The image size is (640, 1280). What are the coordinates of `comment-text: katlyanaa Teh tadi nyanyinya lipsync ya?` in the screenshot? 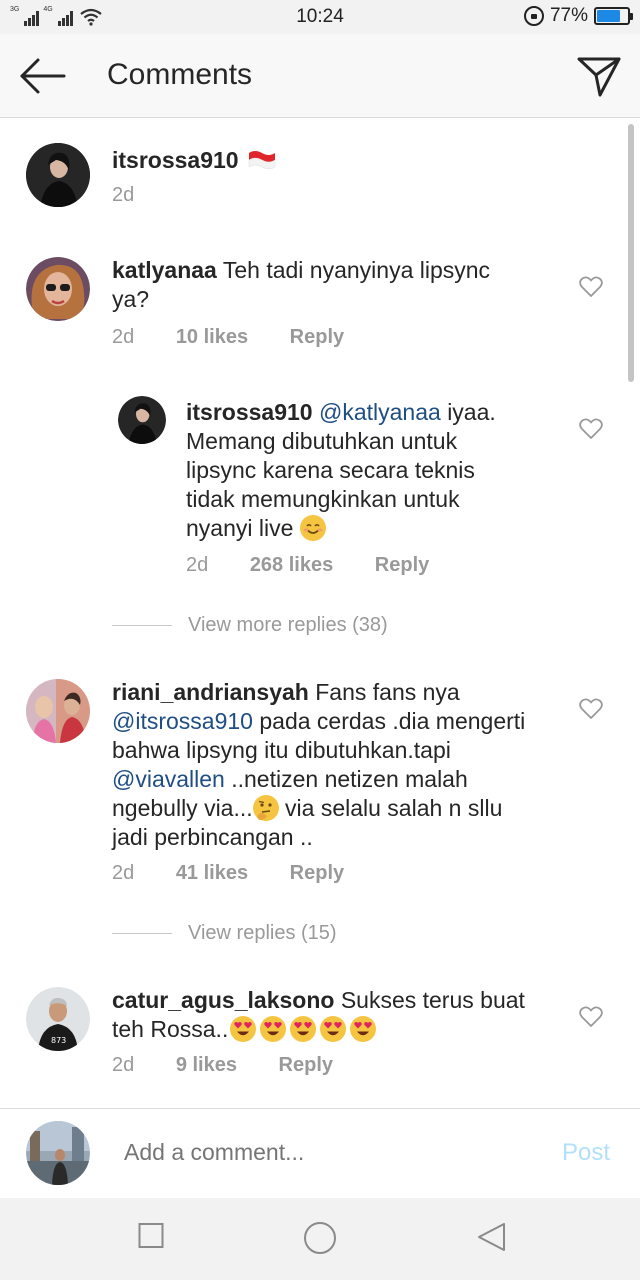 It's located at (322, 285).